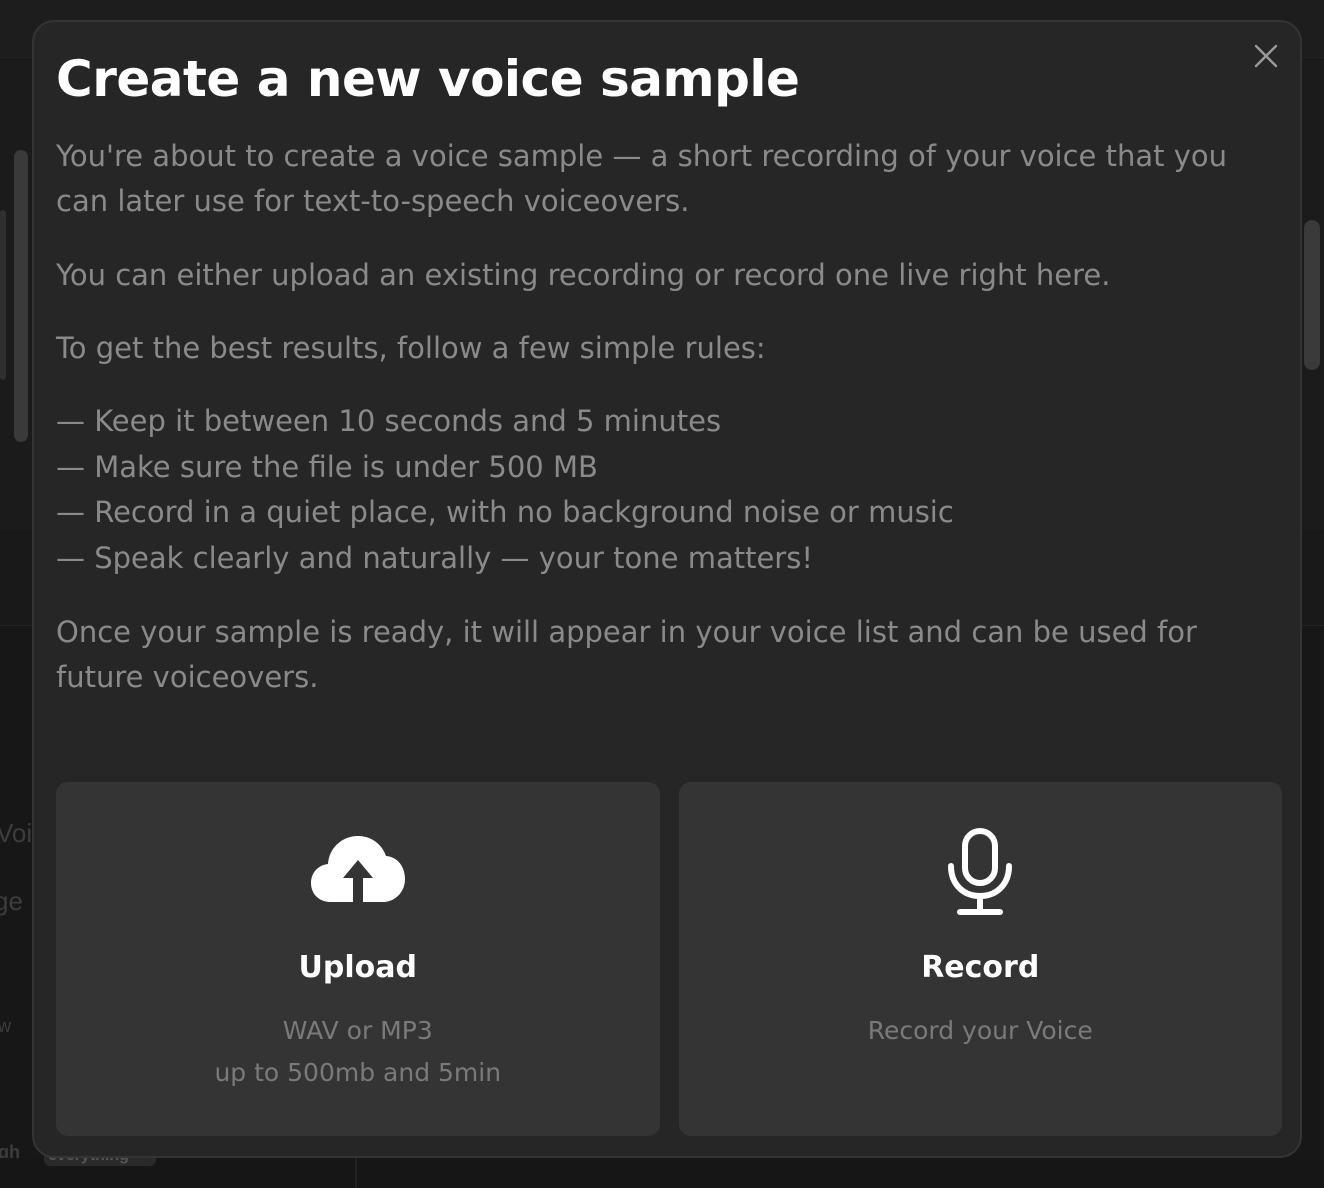  What do you see at coordinates (358, 1052) in the screenshot?
I see `upload-subtitle: WAV or MP3 up to 500mb and 5min` at bounding box center [358, 1052].